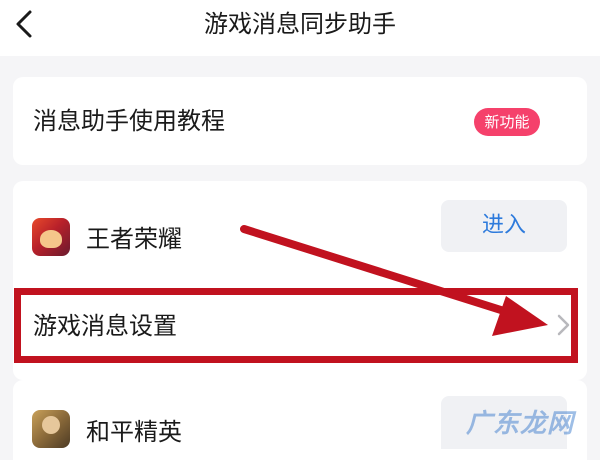 The image size is (600, 460). Describe the element at coordinates (134, 239) in the screenshot. I see `game-name: 王者荣耀` at that location.